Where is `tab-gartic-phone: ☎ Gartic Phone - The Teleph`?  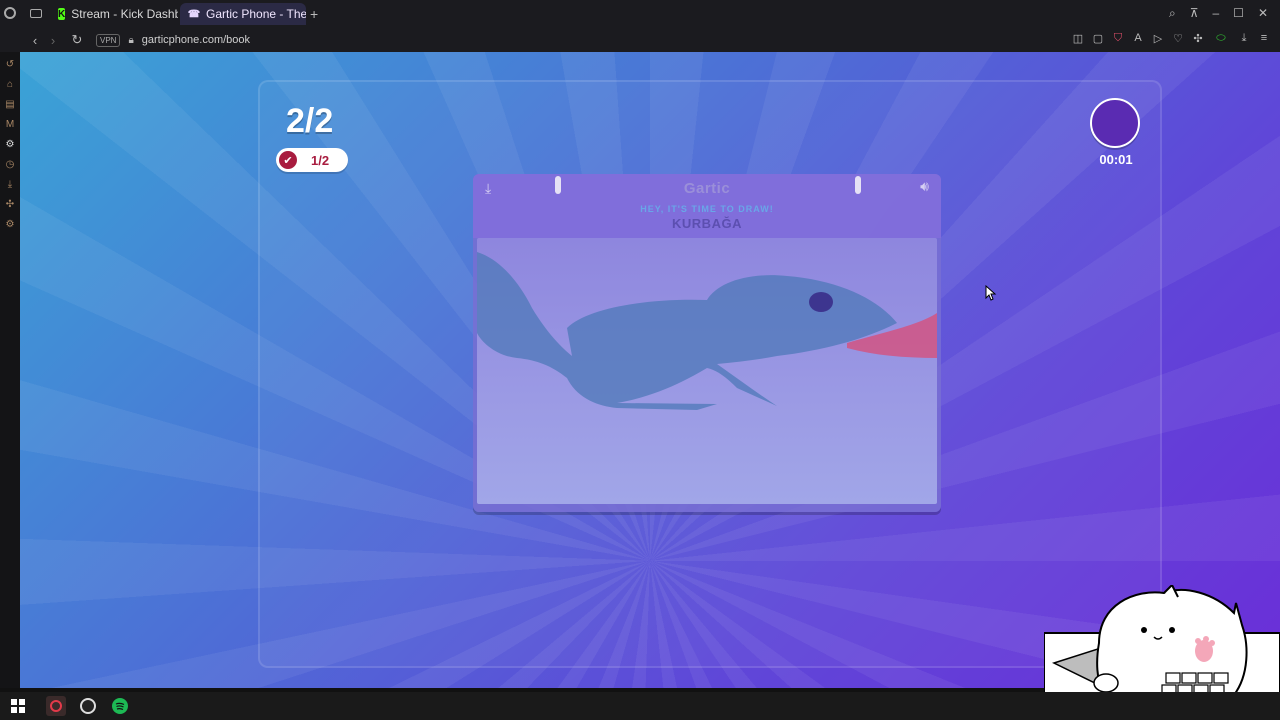 tab-gartic-phone: ☎ Gartic Phone - The Teleph is located at coordinates (243, 14).